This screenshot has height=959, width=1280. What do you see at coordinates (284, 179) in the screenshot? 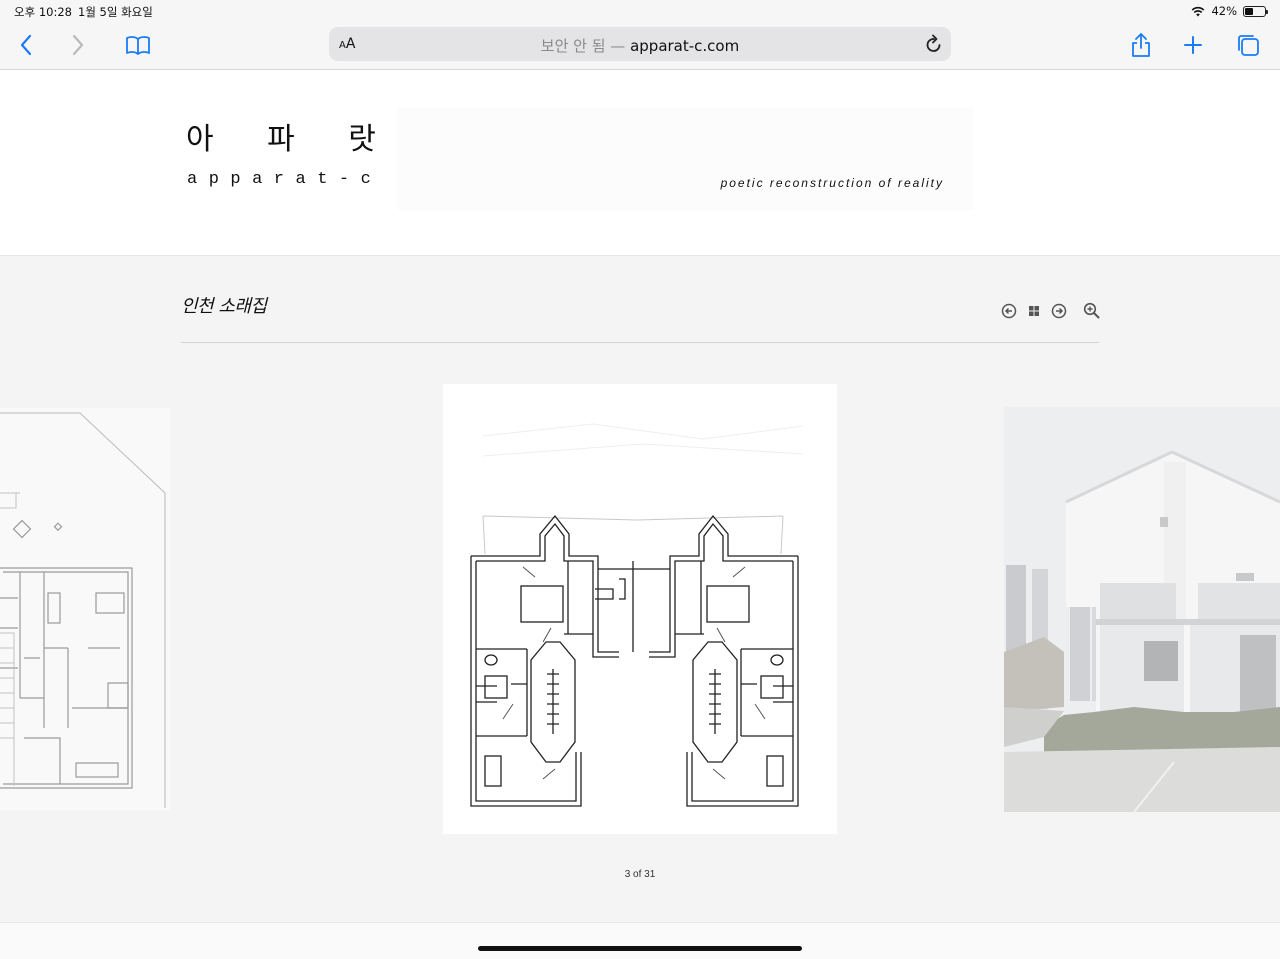
I see `site-logo-english: apparat-c` at bounding box center [284, 179].